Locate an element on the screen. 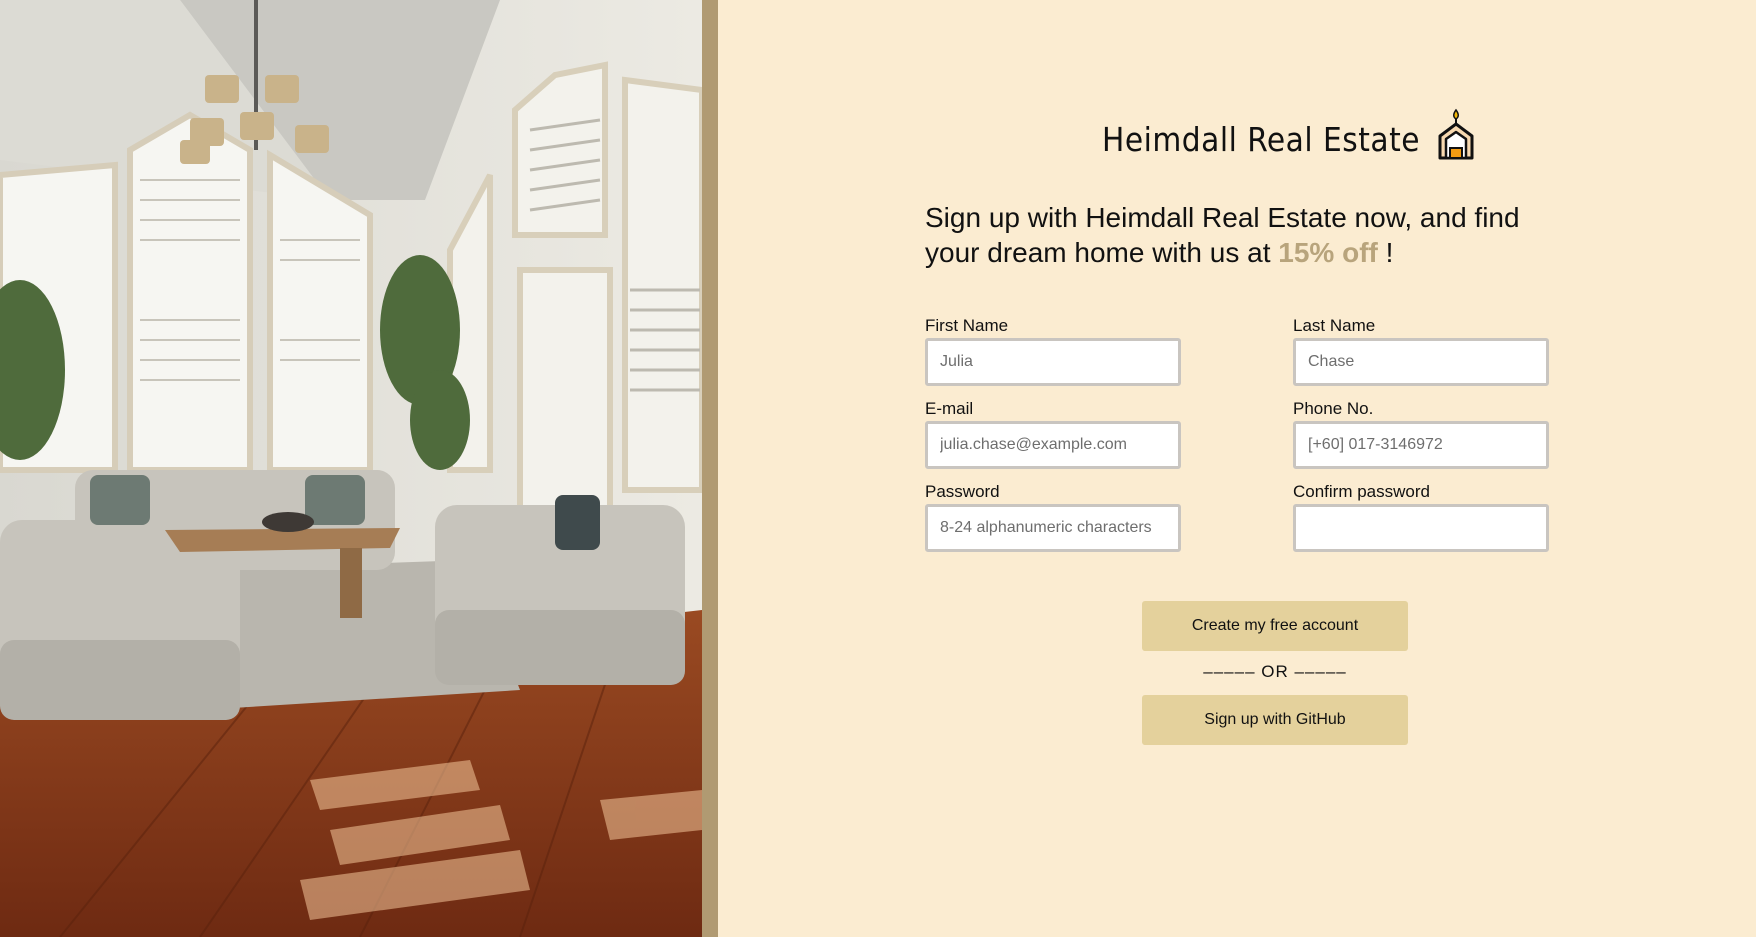  brand-name: Heimdall Real Estate is located at coordinates (1261, 139).